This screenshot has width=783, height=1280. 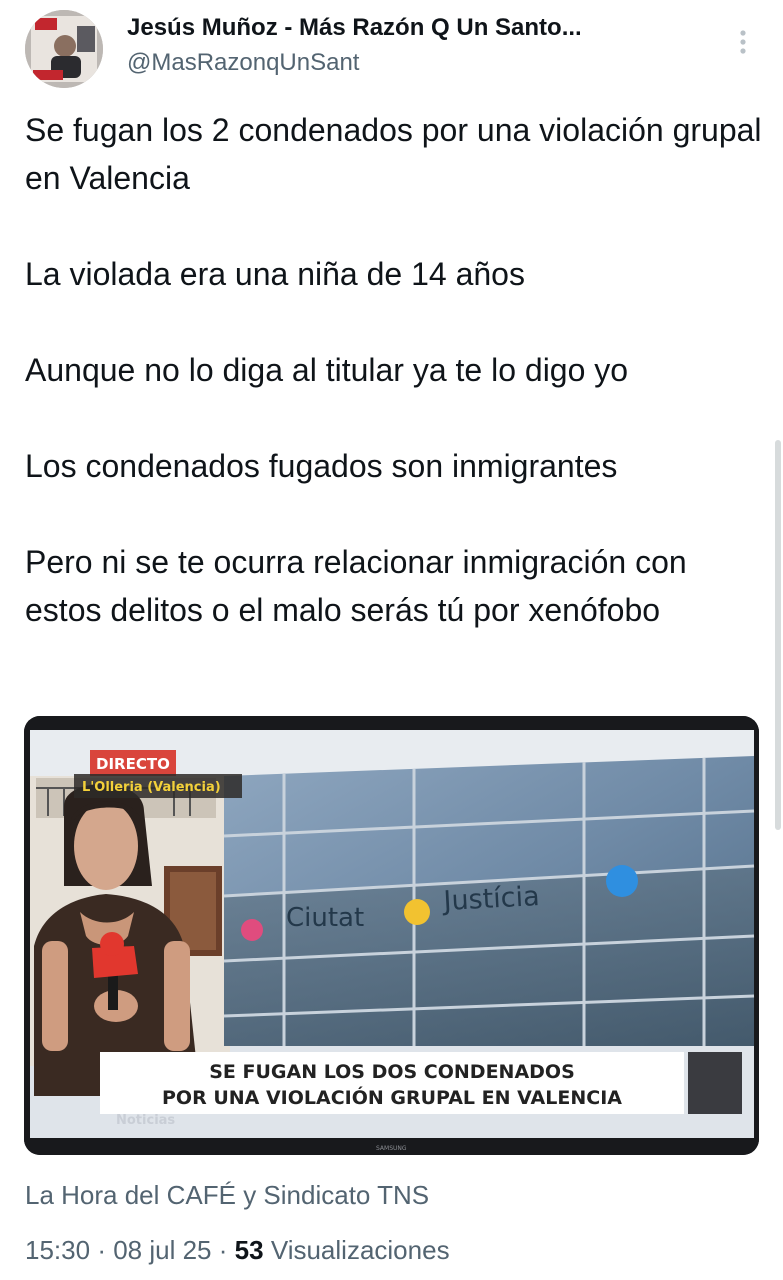 I want to click on tweet-date: 08 jul 25, so click(x=162, y=1250).